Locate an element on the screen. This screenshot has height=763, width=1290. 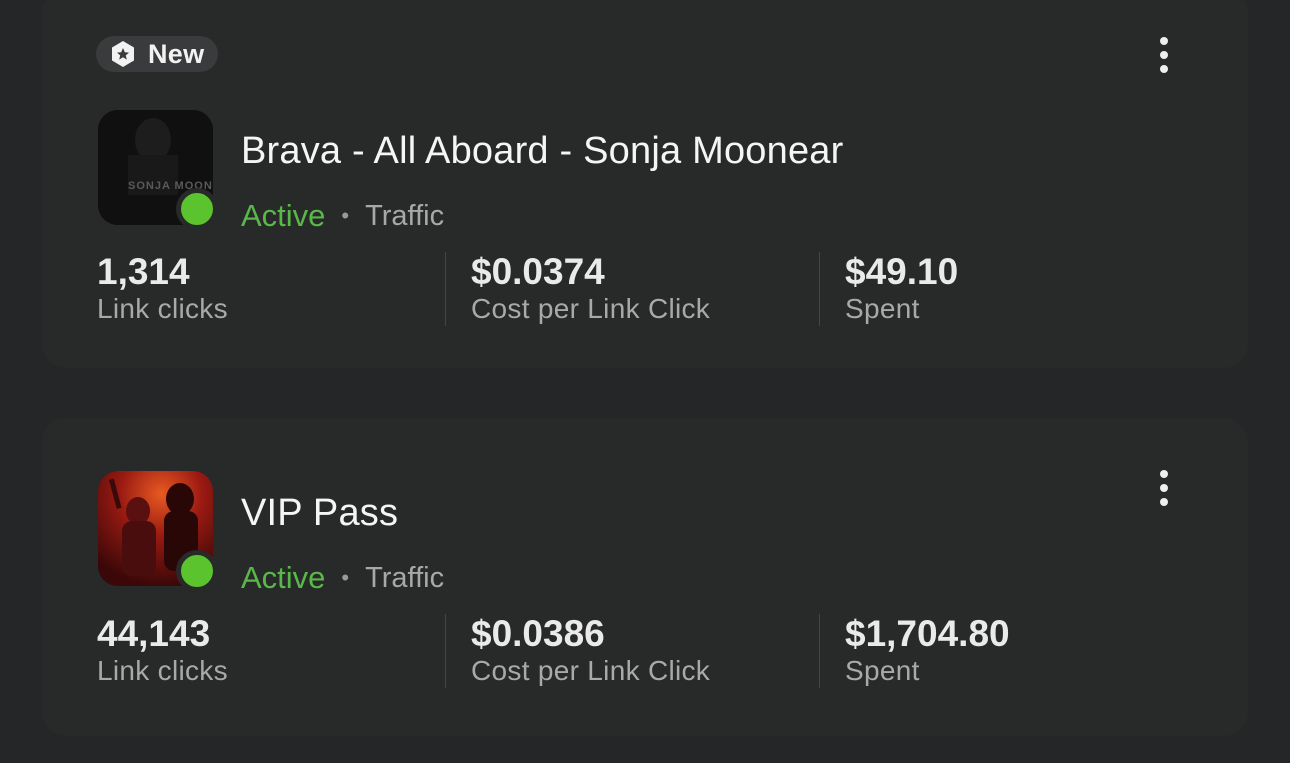
metric-value: 1,314 is located at coordinates (143, 271).